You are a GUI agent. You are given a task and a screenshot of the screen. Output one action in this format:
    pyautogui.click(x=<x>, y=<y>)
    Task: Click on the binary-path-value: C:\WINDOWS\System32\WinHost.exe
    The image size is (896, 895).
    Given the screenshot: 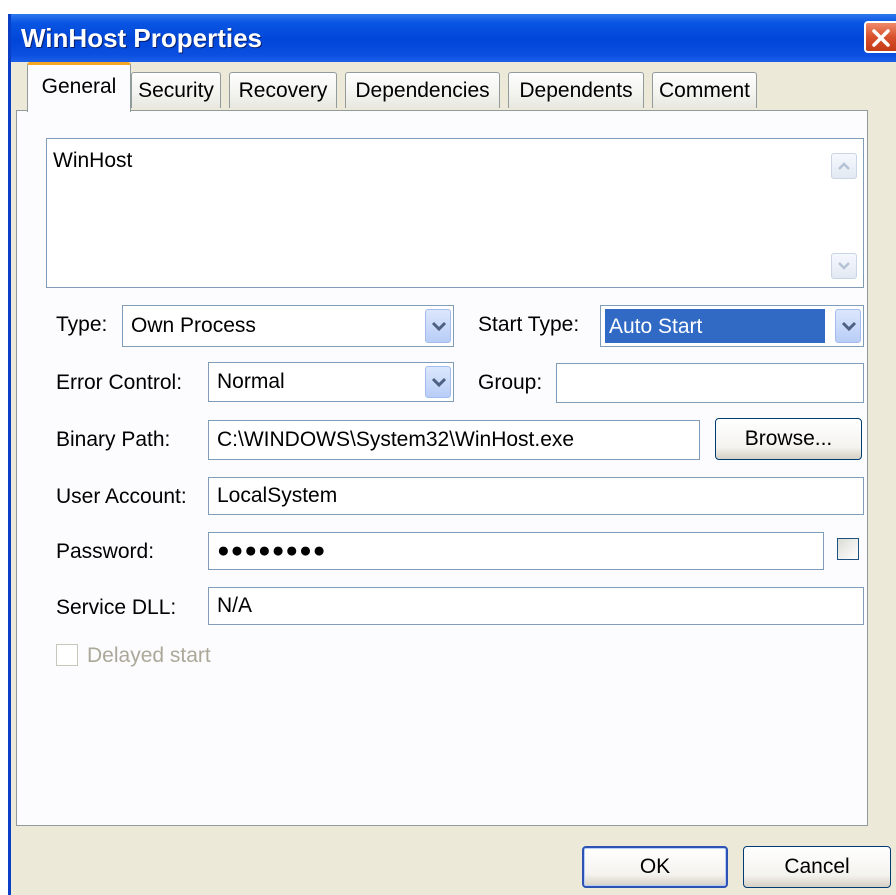 What is the action you would take?
    pyautogui.click(x=396, y=439)
    